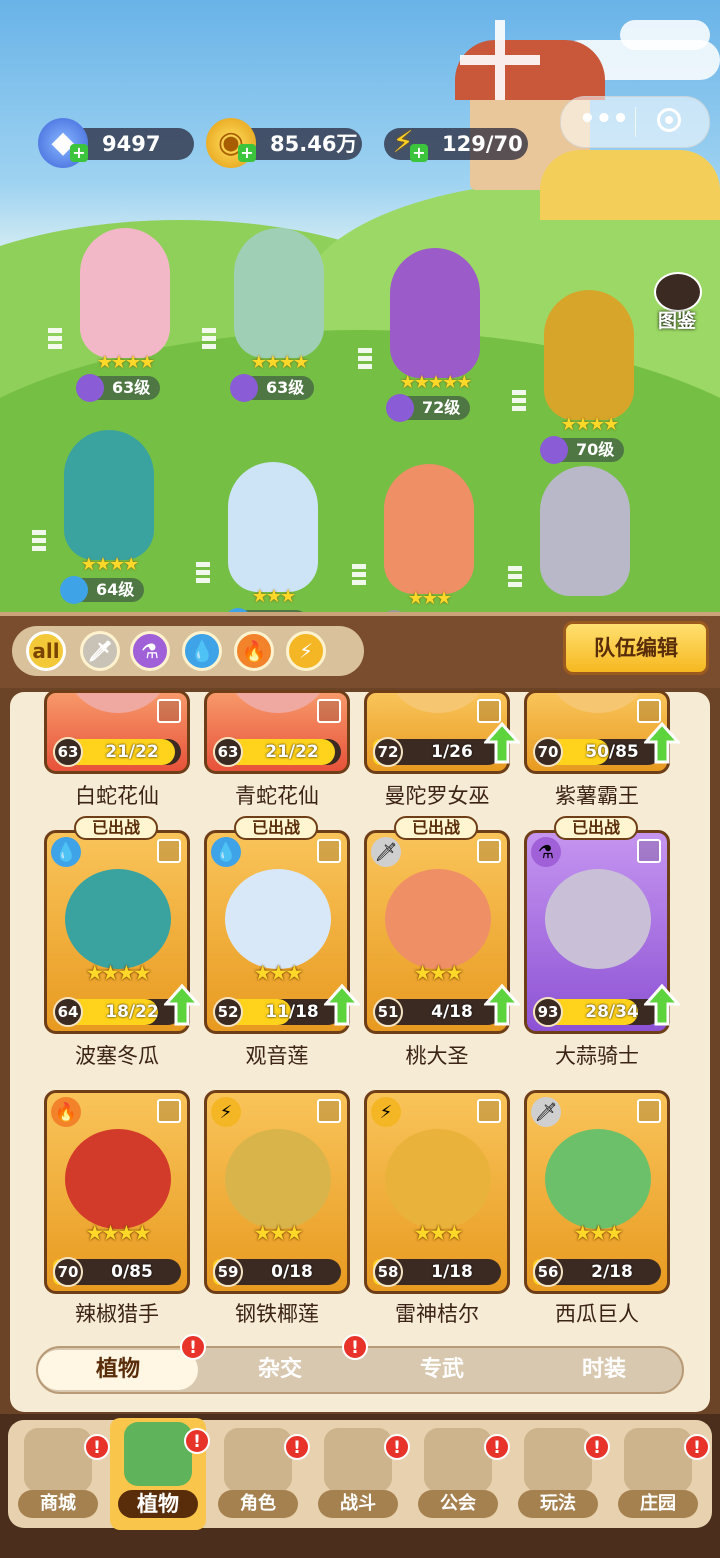 The image size is (720, 1558). I want to click on plant-card: ⚡ ★★★ 59 0/18, so click(277, 1192).